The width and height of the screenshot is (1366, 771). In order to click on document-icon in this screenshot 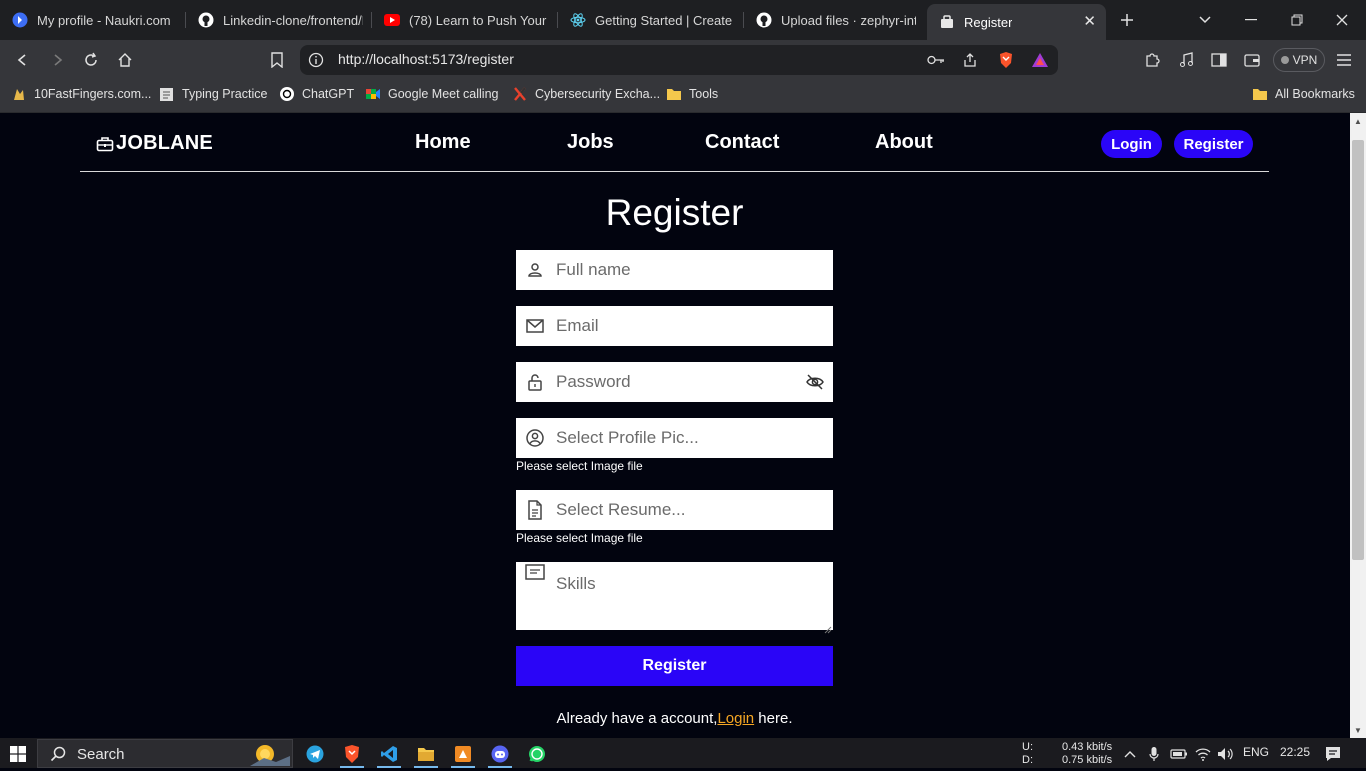, I will do `click(535, 510)`.